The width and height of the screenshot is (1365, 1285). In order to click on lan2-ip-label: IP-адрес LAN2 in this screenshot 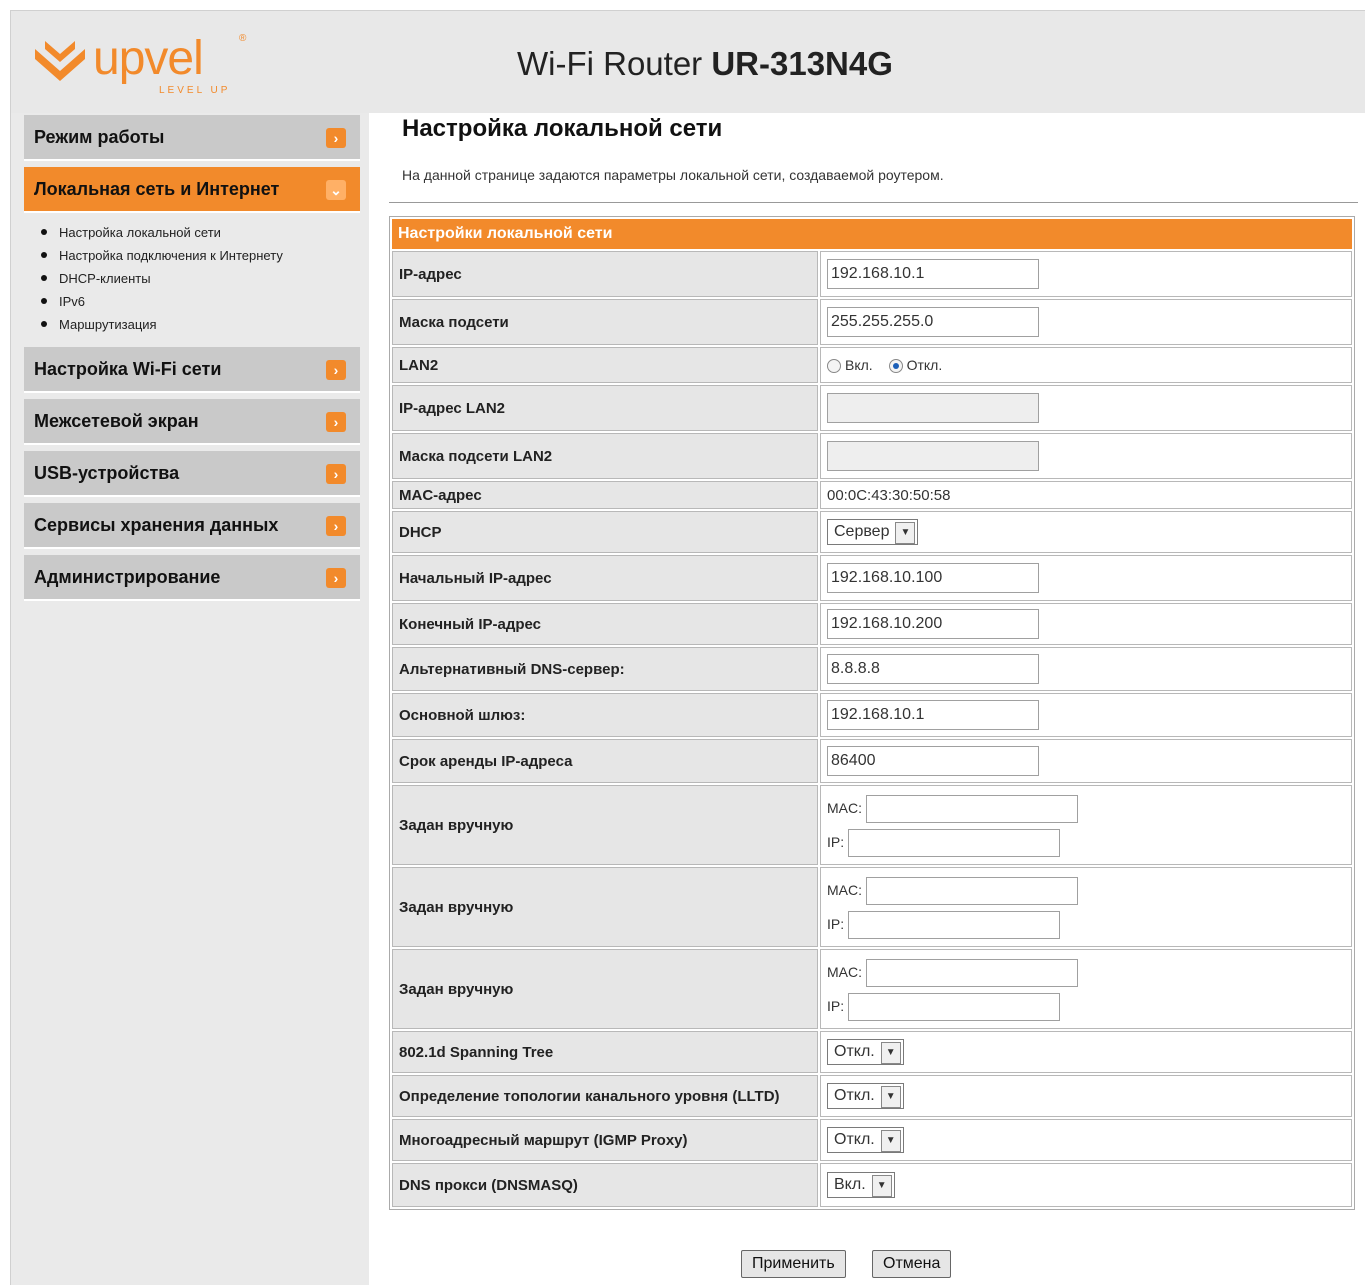, I will do `click(605, 408)`.